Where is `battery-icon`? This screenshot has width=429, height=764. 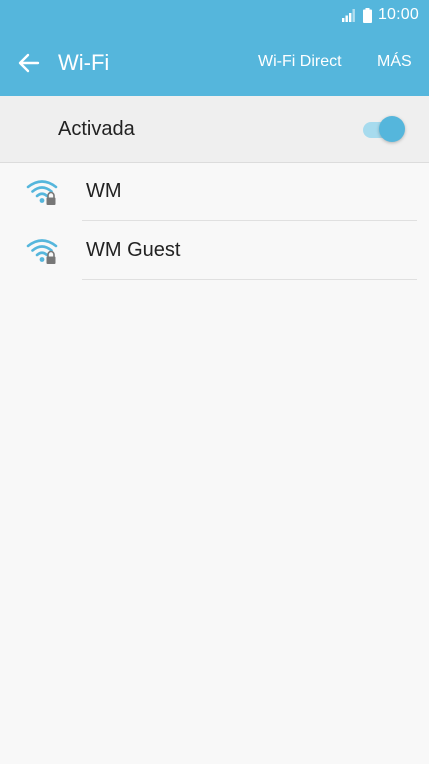
battery-icon is located at coordinates (367, 15).